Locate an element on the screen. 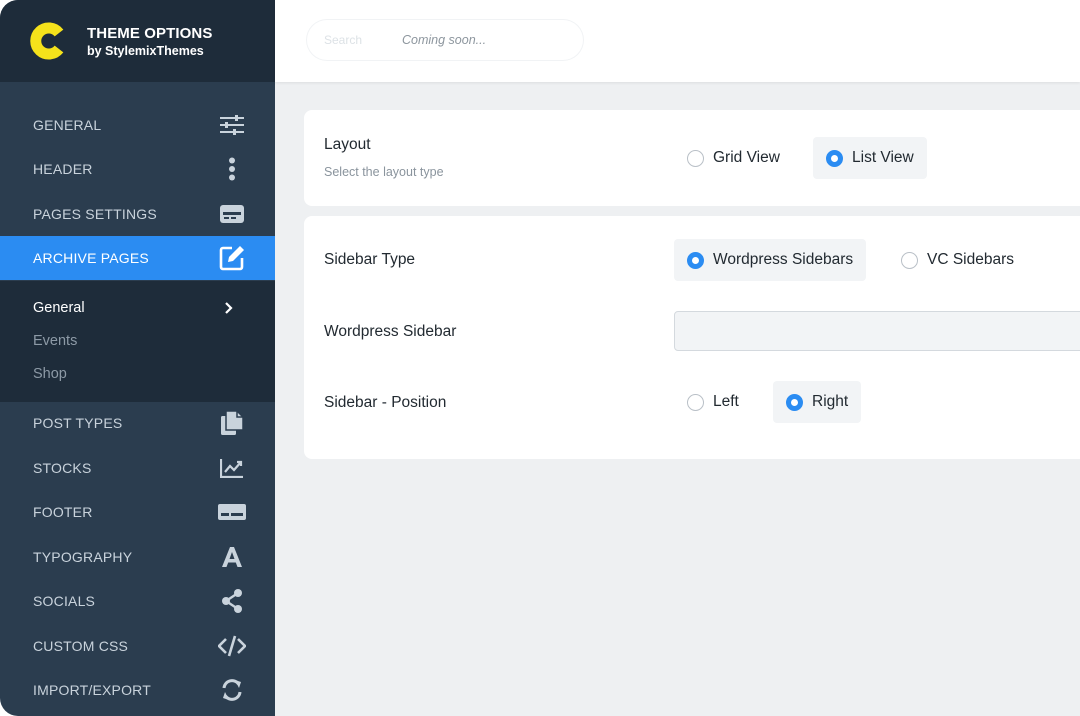 Image resolution: width=1080 pixels, height=716 pixels. nav-item-label: PAGES SETTINGS is located at coordinates (95, 214).